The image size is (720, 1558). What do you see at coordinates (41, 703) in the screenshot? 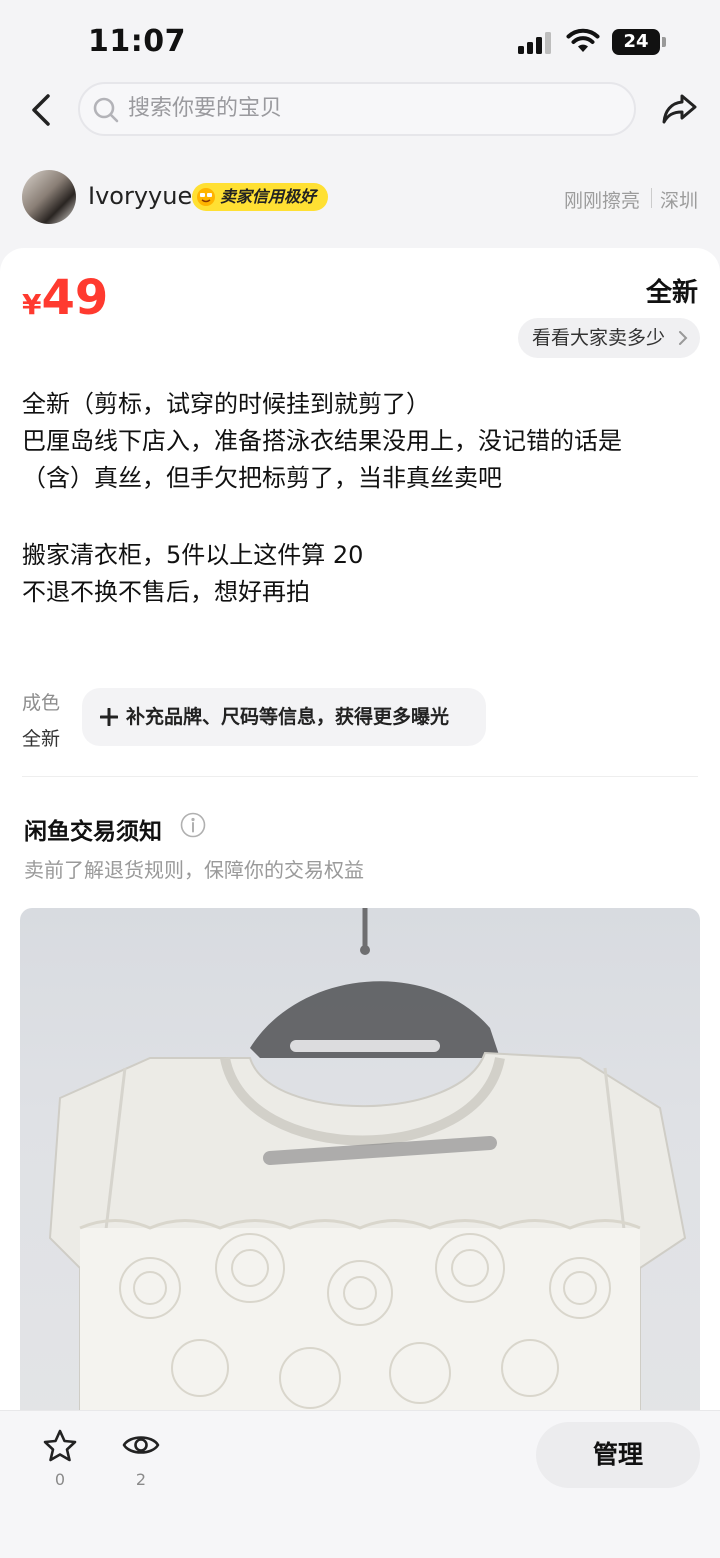
I see `condition-label: 成色` at bounding box center [41, 703].